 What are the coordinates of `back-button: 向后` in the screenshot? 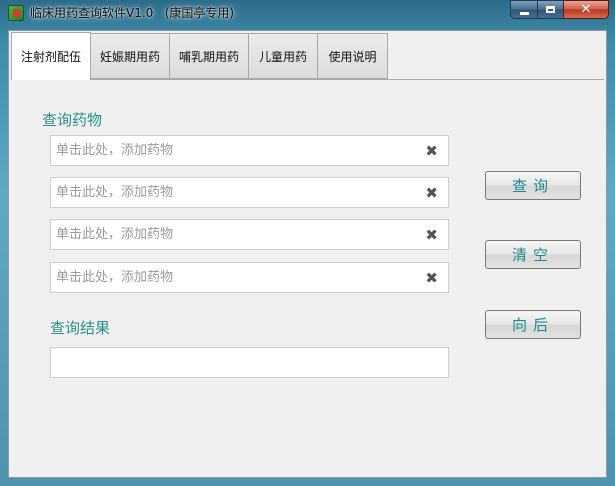 It's located at (533, 324).